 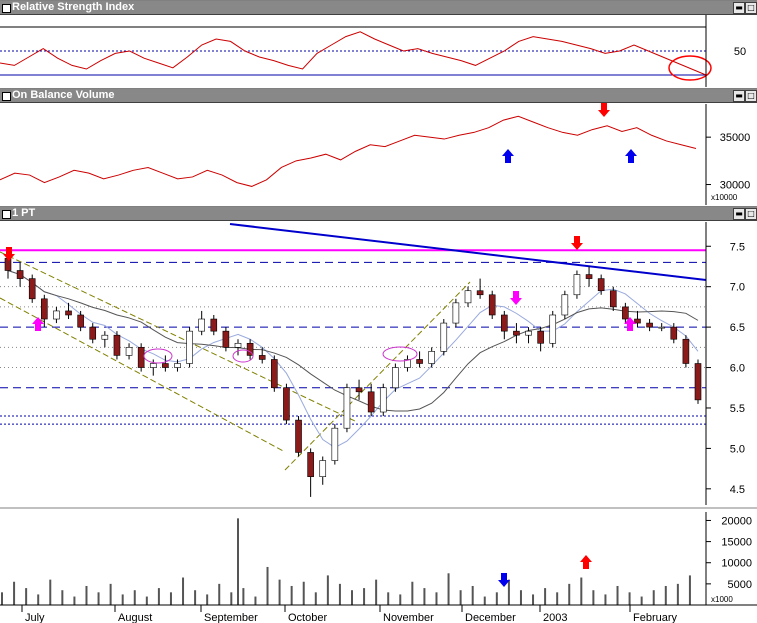 What do you see at coordinates (577, 243) in the screenshot?
I see `price-red-down-arrow` at bounding box center [577, 243].